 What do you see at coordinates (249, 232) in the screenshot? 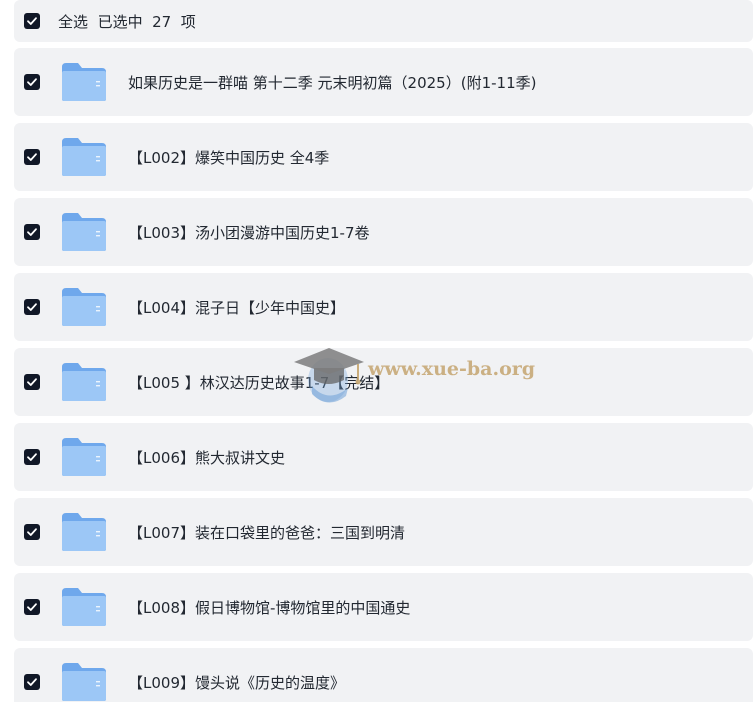
I see `file-name: 【L003】汤小团漫游中国历史1-7卷` at bounding box center [249, 232].